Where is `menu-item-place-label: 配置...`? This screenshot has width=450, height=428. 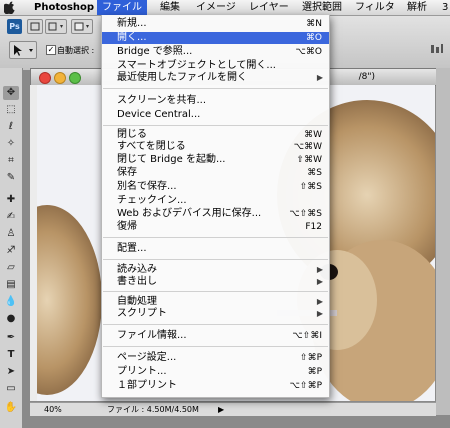 menu-item-place-label: 配置... is located at coordinates (132, 248).